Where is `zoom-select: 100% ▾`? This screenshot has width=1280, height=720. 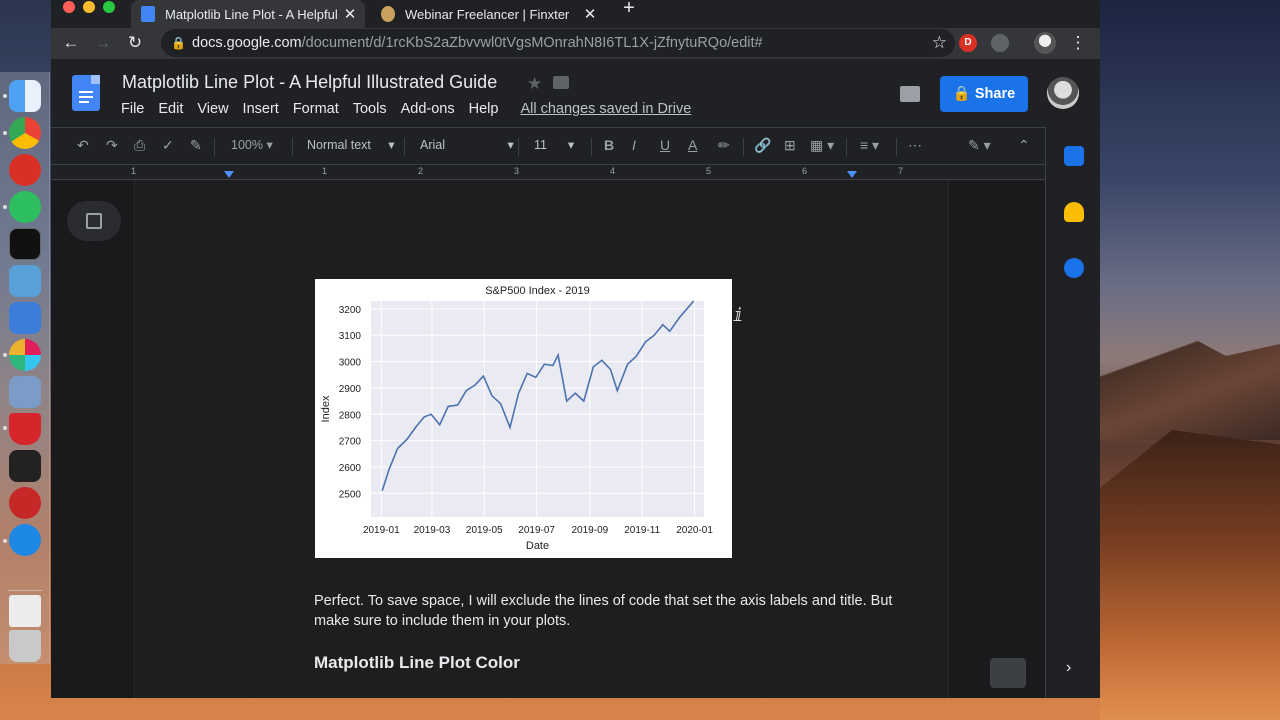
zoom-select: 100% ▾ is located at coordinates (252, 144).